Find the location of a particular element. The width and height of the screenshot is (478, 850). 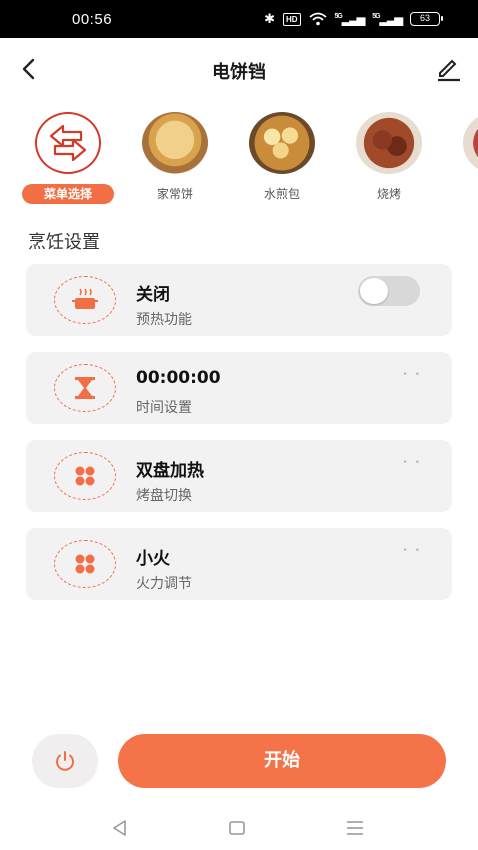

status-icons: ✱ HD 5G▂▃▅ 5G▂▃▅ 63 is located at coordinates (353, 19).